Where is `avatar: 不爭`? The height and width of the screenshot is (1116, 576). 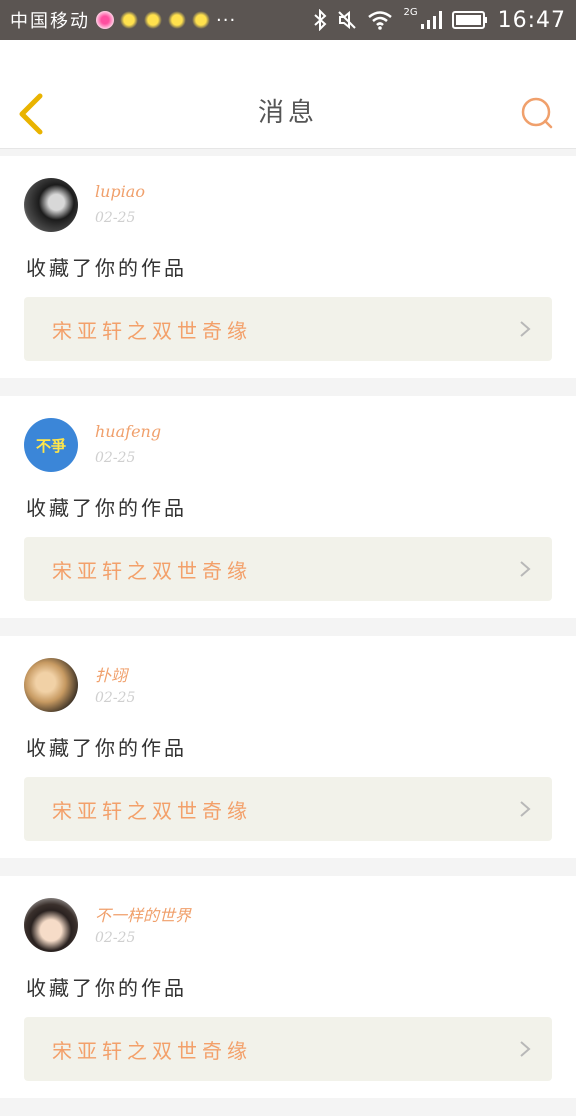 avatar: 不爭 is located at coordinates (51, 445).